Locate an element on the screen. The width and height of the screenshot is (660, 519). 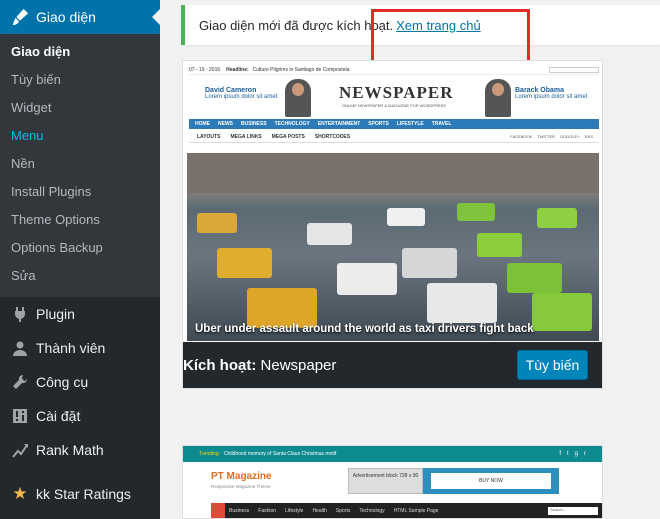
np-subnav-item: MEGA POSTS is located at coordinates (288, 136).